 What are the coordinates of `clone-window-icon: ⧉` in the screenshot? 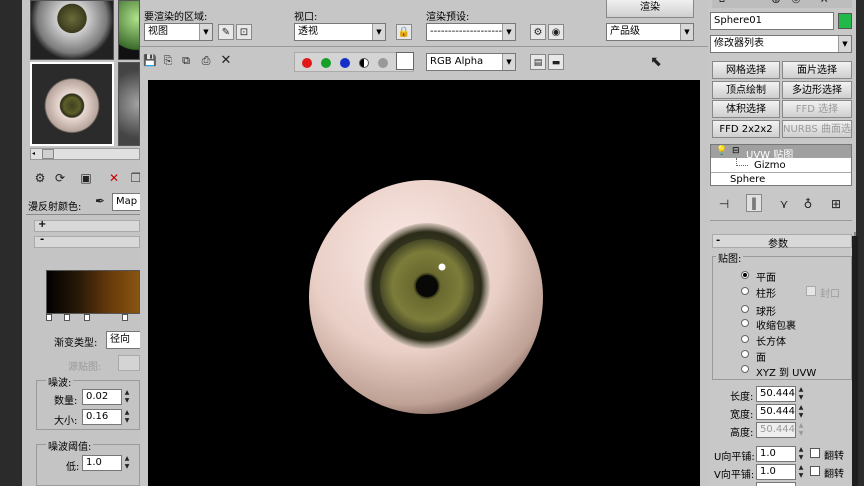 It's located at (186, 61).